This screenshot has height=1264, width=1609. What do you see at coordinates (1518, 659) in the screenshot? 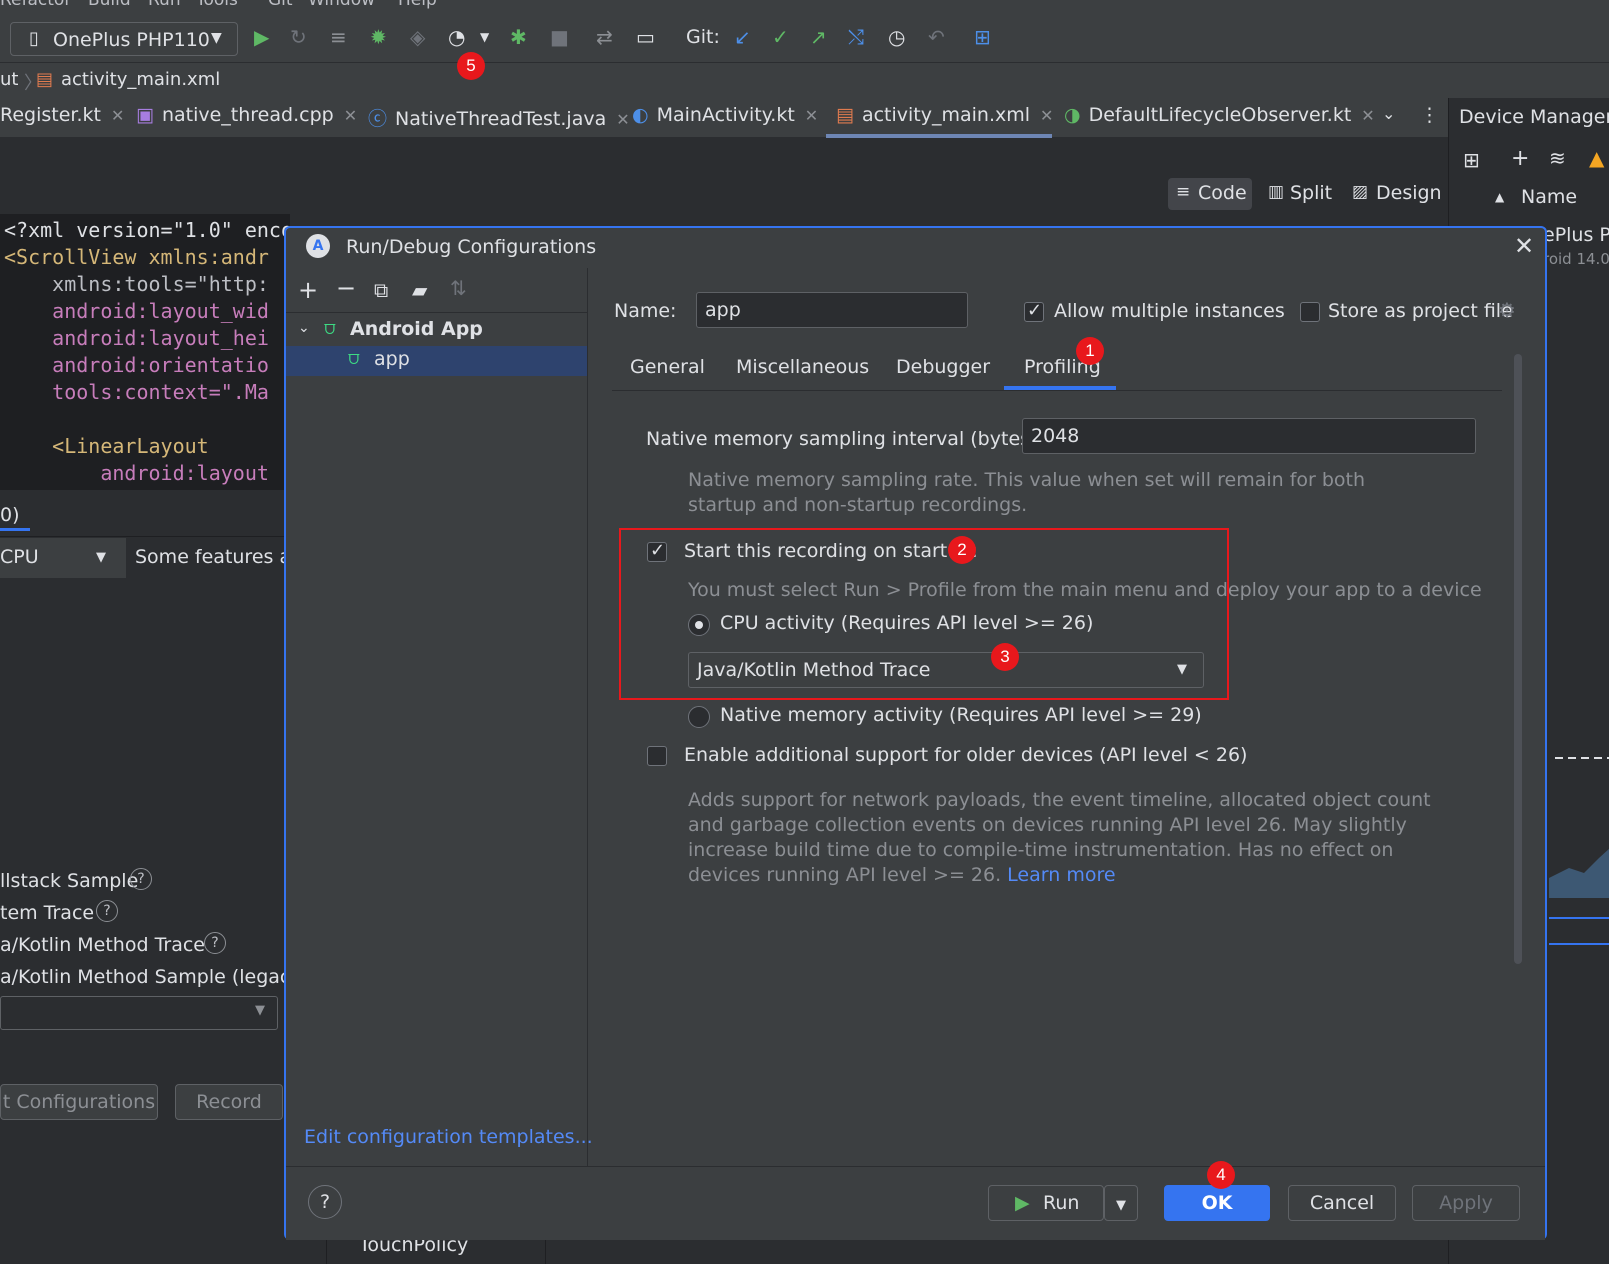
I see `scrollbar` at bounding box center [1518, 659].